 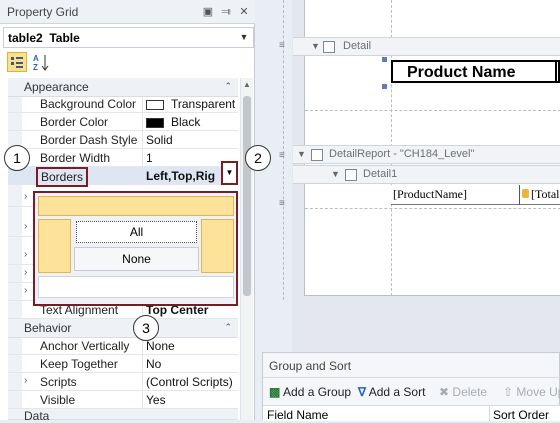 What do you see at coordinates (160, 346) in the screenshot?
I see `prop-value: None` at bounding box center [160, 346].